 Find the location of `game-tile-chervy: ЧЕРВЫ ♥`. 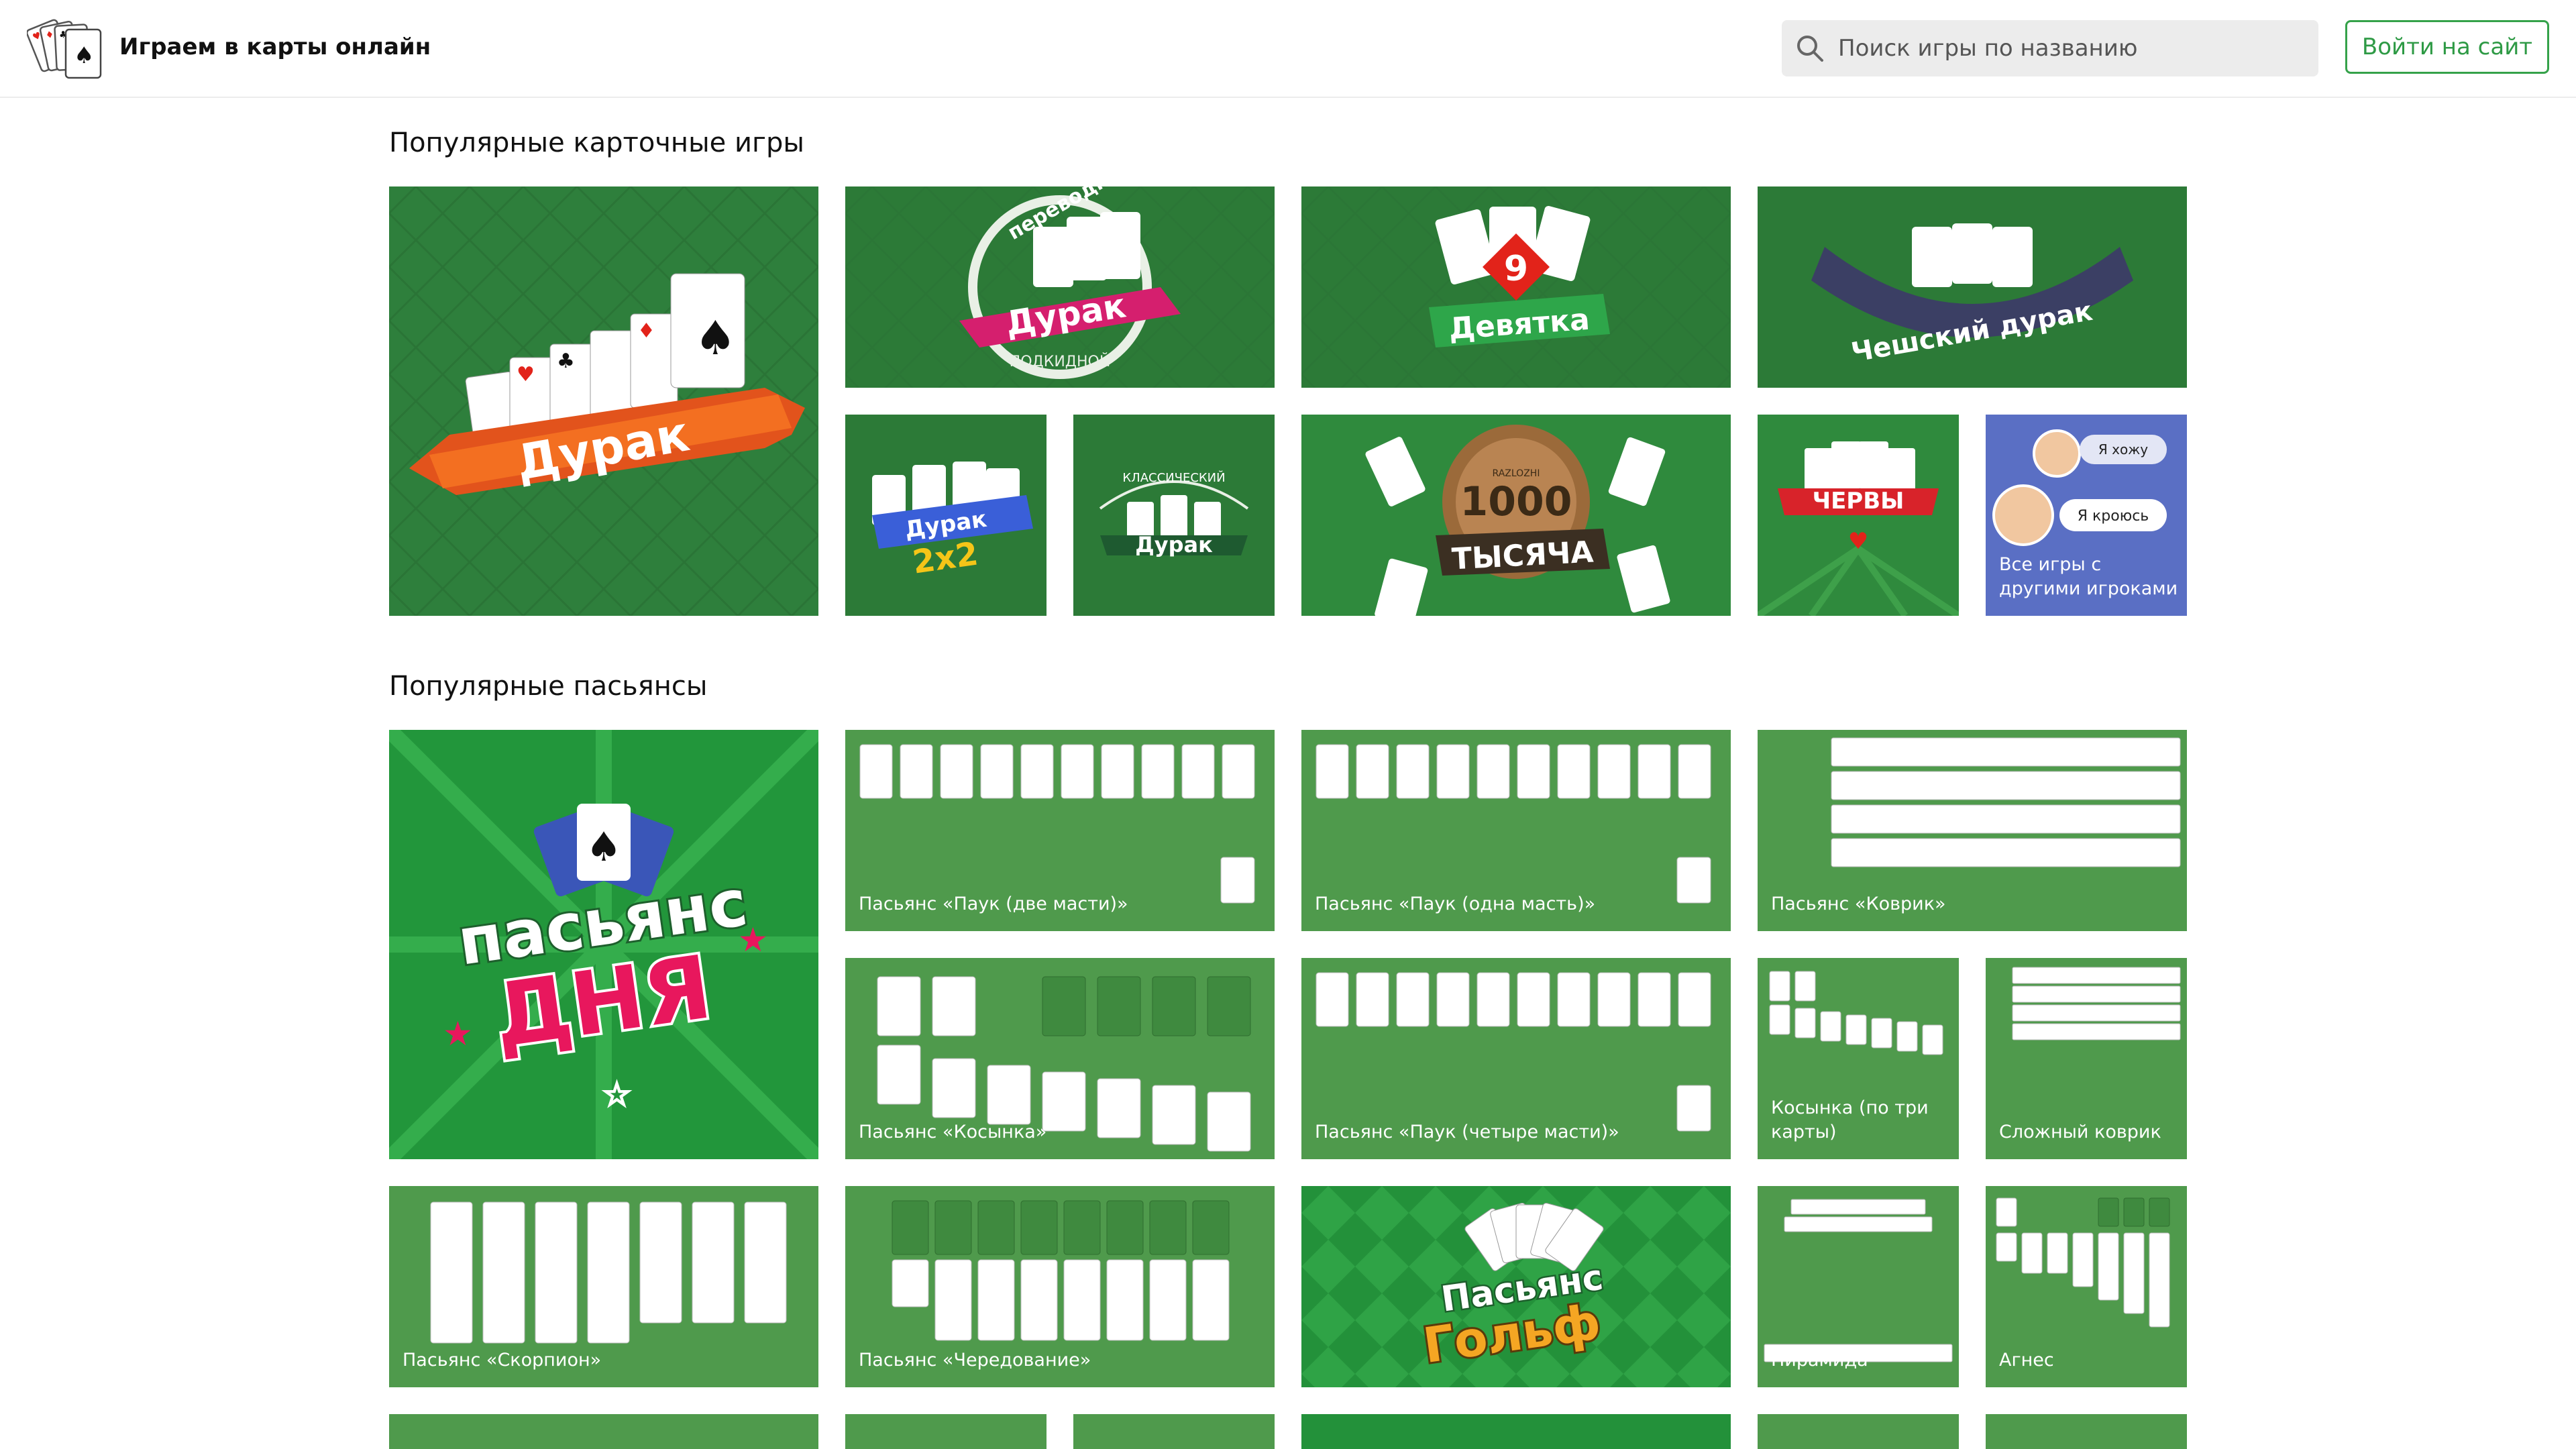

game-tile-chervy: ЧЕРВЫ ♥ is located at coordinates (1858, 515).